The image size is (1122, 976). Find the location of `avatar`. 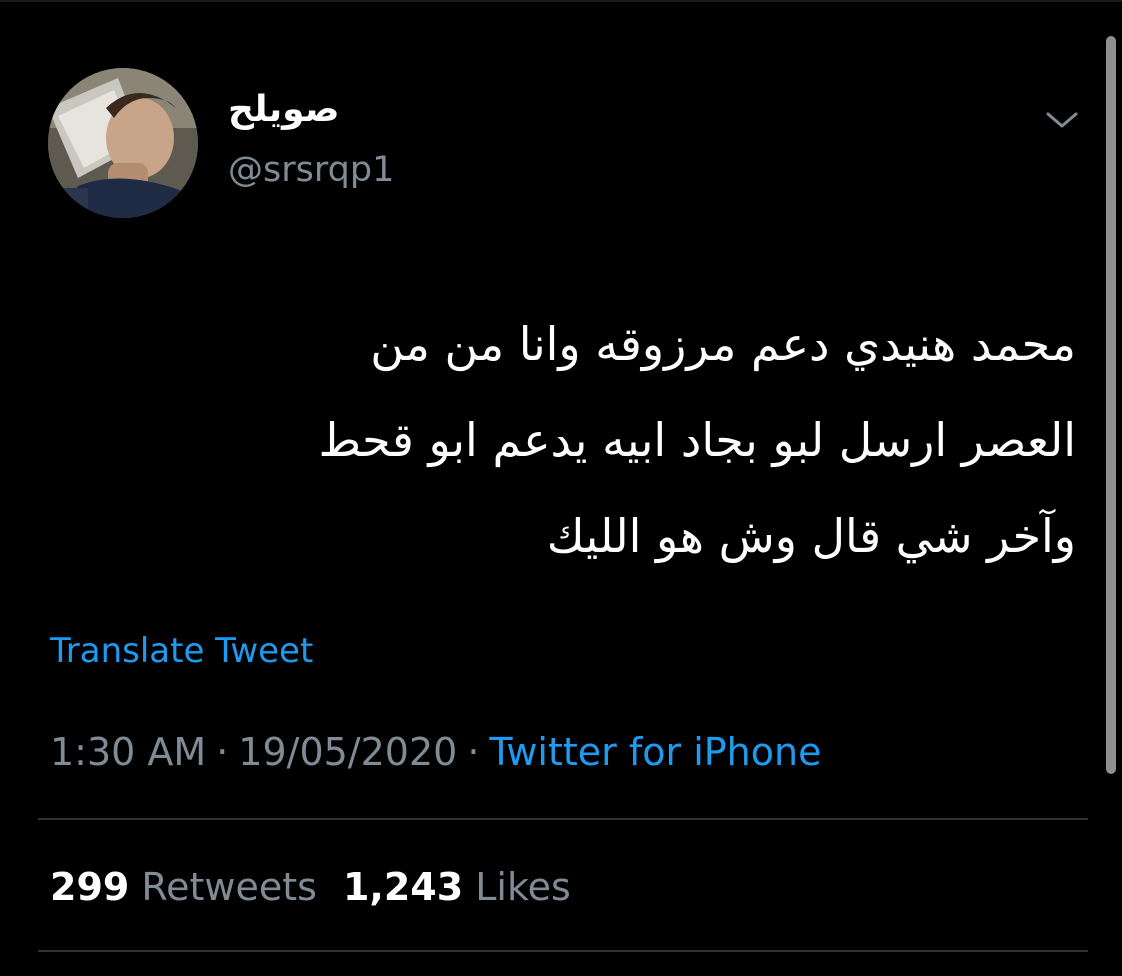

avatar is located at coordinates (123, 143).